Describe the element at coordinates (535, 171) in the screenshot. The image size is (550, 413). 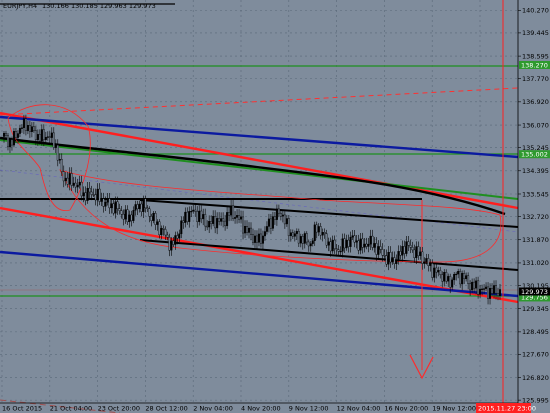
I see `price-tick-label: 134.395` at that location.